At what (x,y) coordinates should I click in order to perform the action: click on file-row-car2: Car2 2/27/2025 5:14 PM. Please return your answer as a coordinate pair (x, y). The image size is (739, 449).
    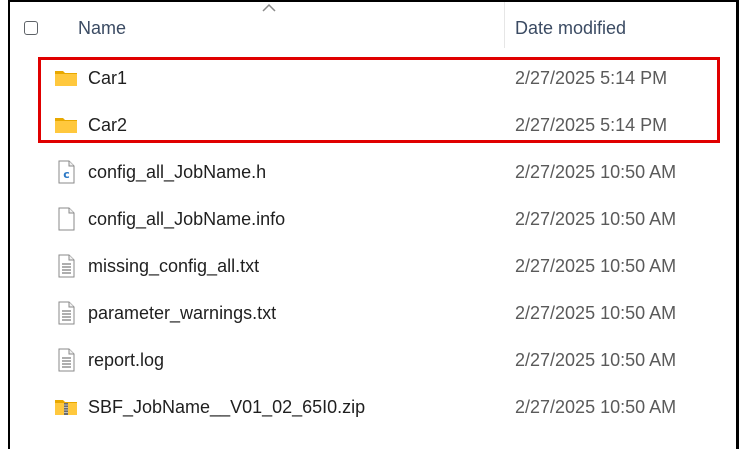
    Looking at the image, I should click on (373, 125).